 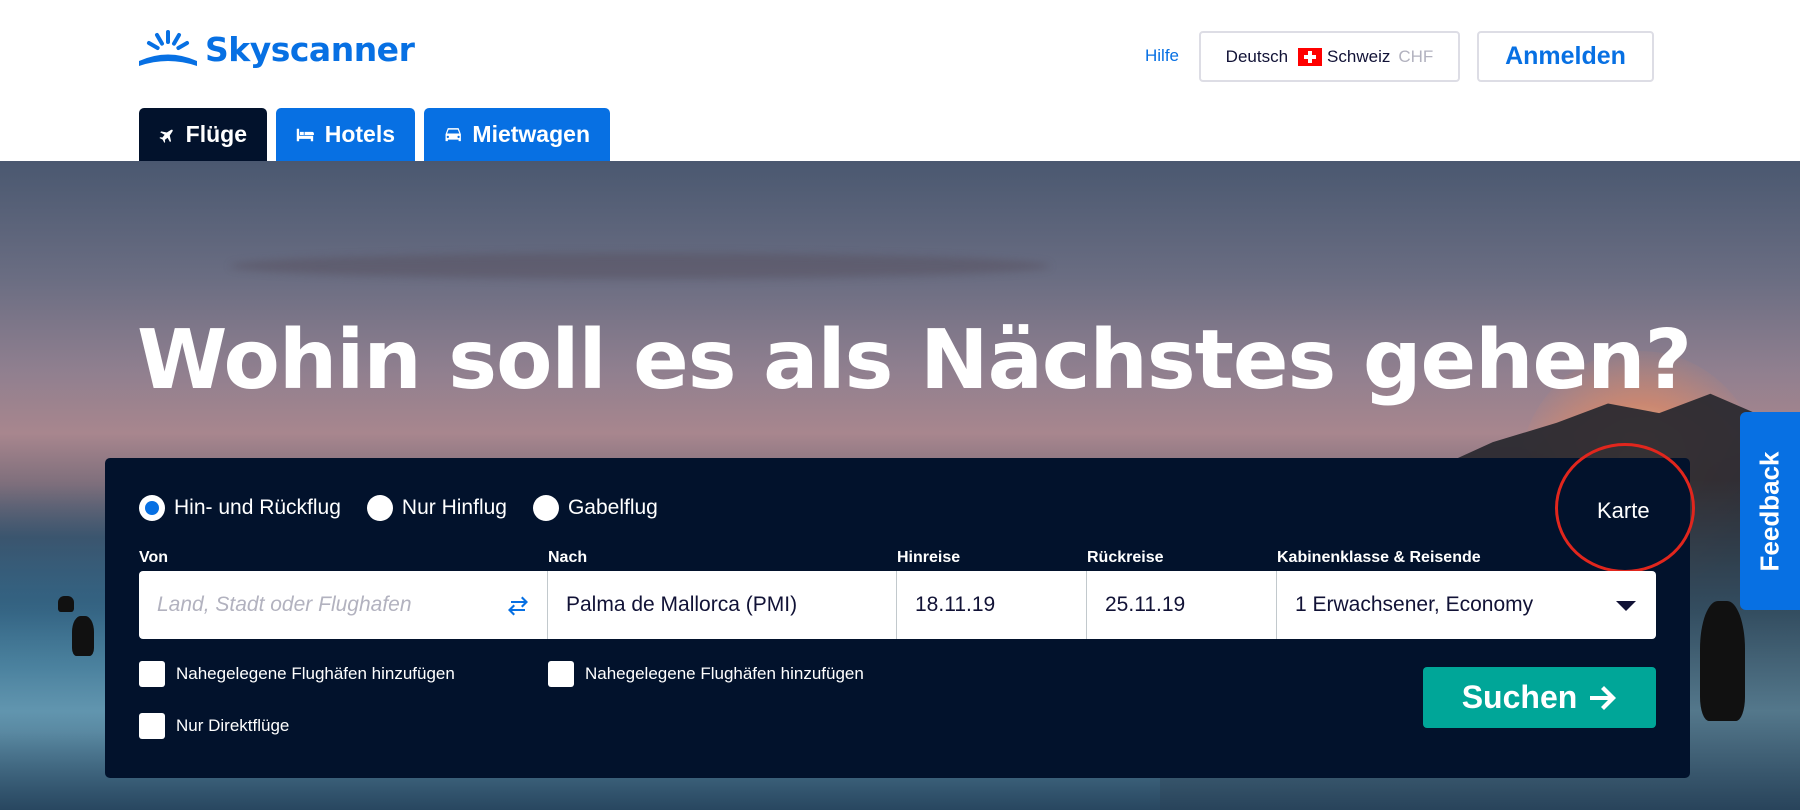 What do you see at coordinates (1626, 606) in the screenshot?
I see `chevron-down-icon` at bounding box center [1626, 606].